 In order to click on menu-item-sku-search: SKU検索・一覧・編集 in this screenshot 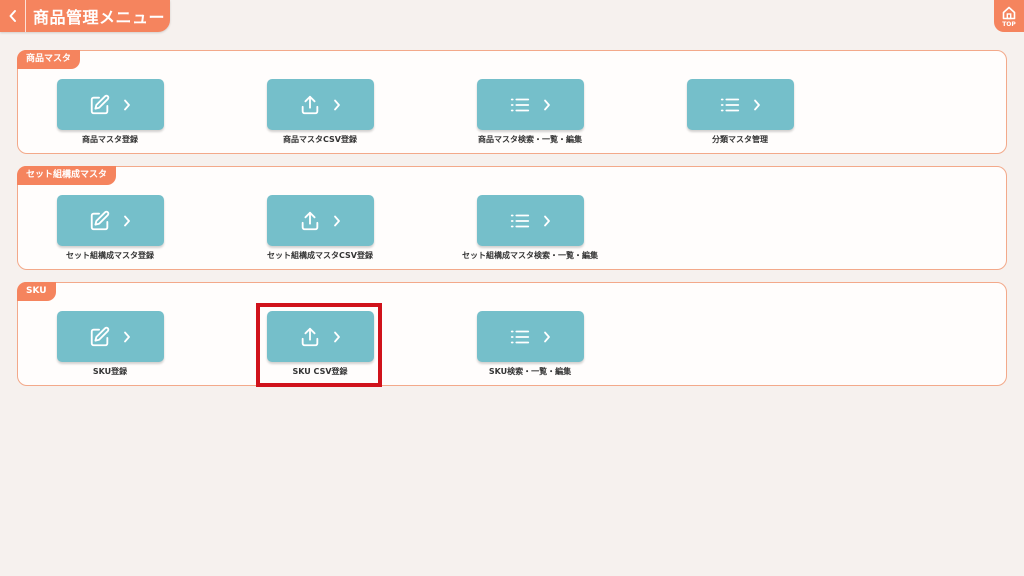, I will do `click(530, 344)`.